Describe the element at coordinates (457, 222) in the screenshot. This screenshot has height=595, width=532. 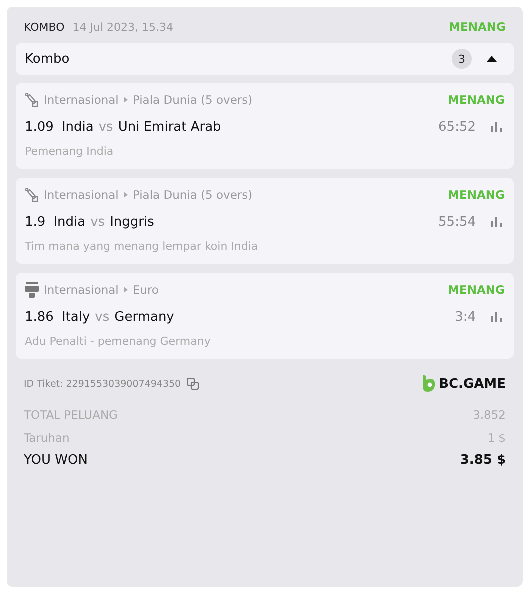
I see `match-score: 55:54` at that location.